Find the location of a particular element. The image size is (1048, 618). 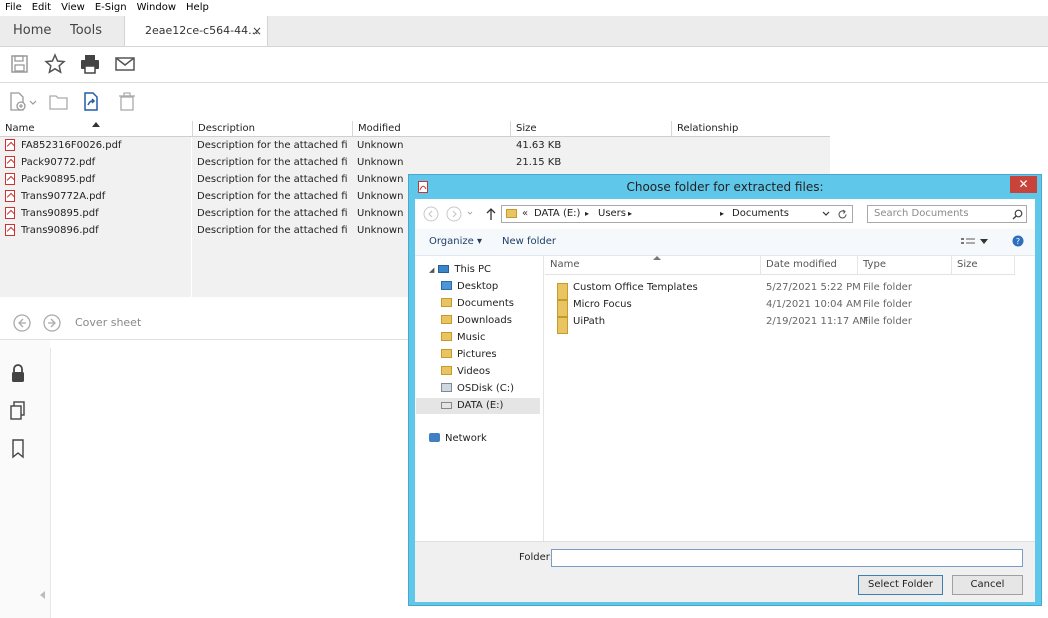

breadcrumb-users: Users is located at coordinates (612, 214).